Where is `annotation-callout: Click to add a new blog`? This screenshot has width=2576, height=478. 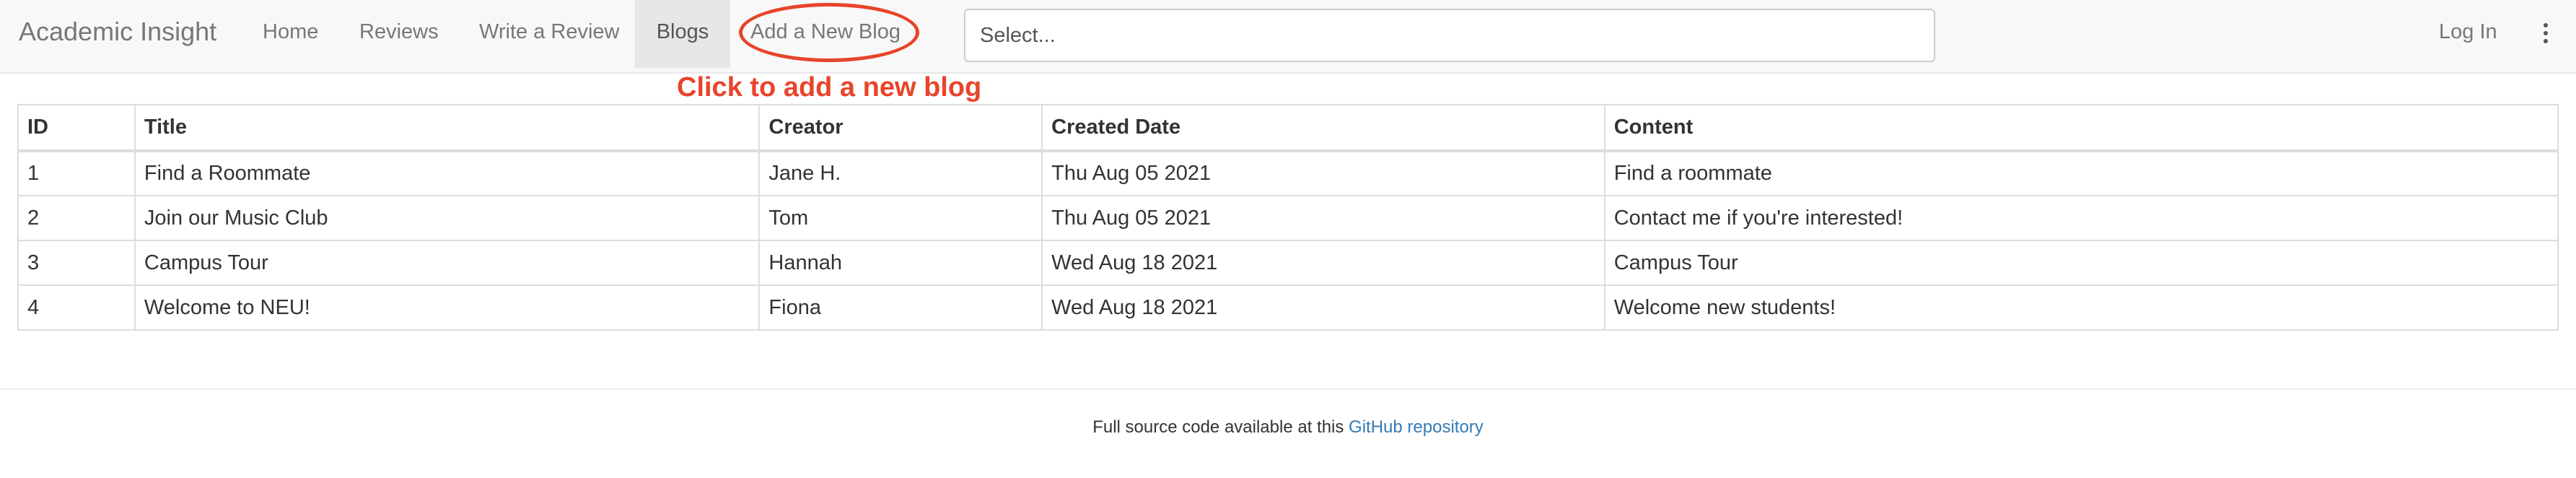
annotation-callout: Click to add a new blog is located at coordinates (830, 87).